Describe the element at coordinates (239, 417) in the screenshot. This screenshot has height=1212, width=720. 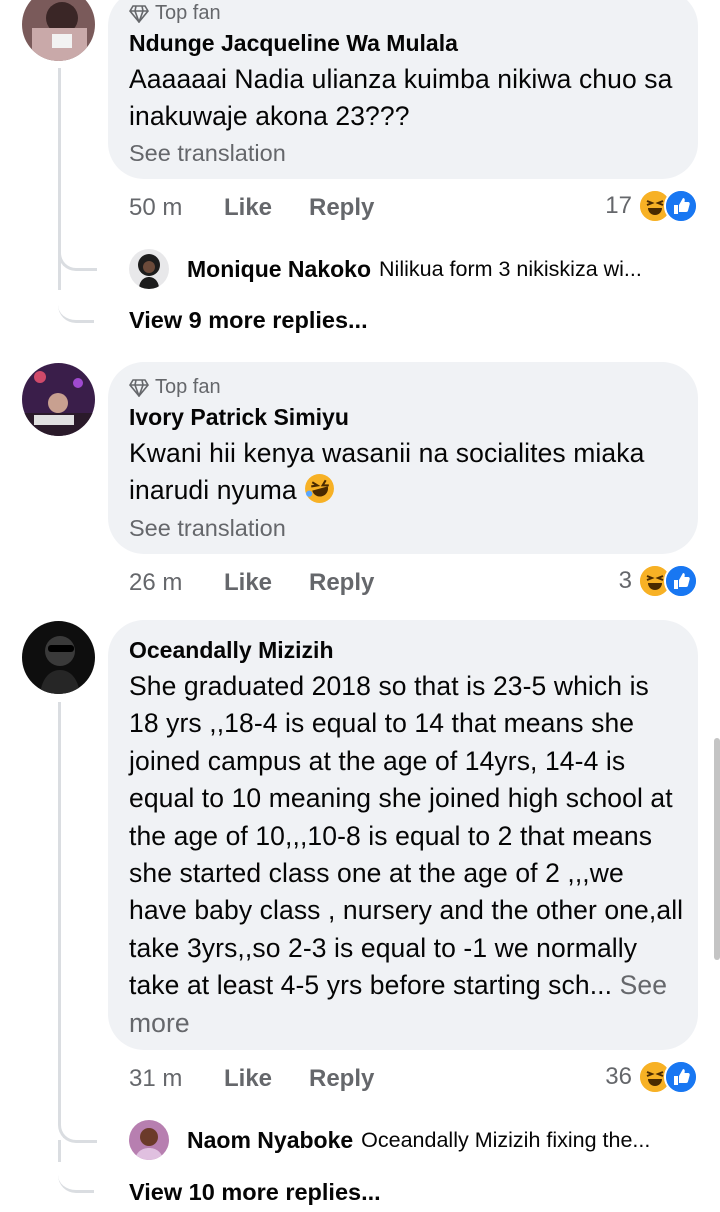
I see `comment-author: Ivory Patrick Simiyu` at that location.